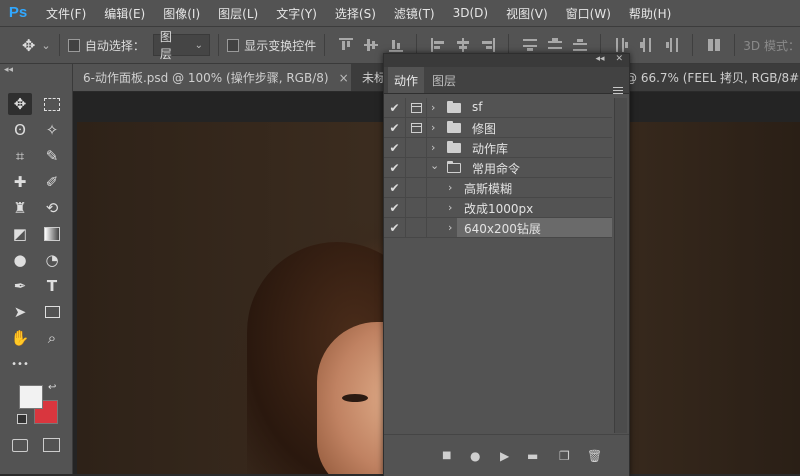 Image resolution: width=800 pixels, height=476 pixels. What do you see at coordinates (66, 13) in the screenshot?
I see `menu-file: 文件(F)` at bounding box center [66, 13].